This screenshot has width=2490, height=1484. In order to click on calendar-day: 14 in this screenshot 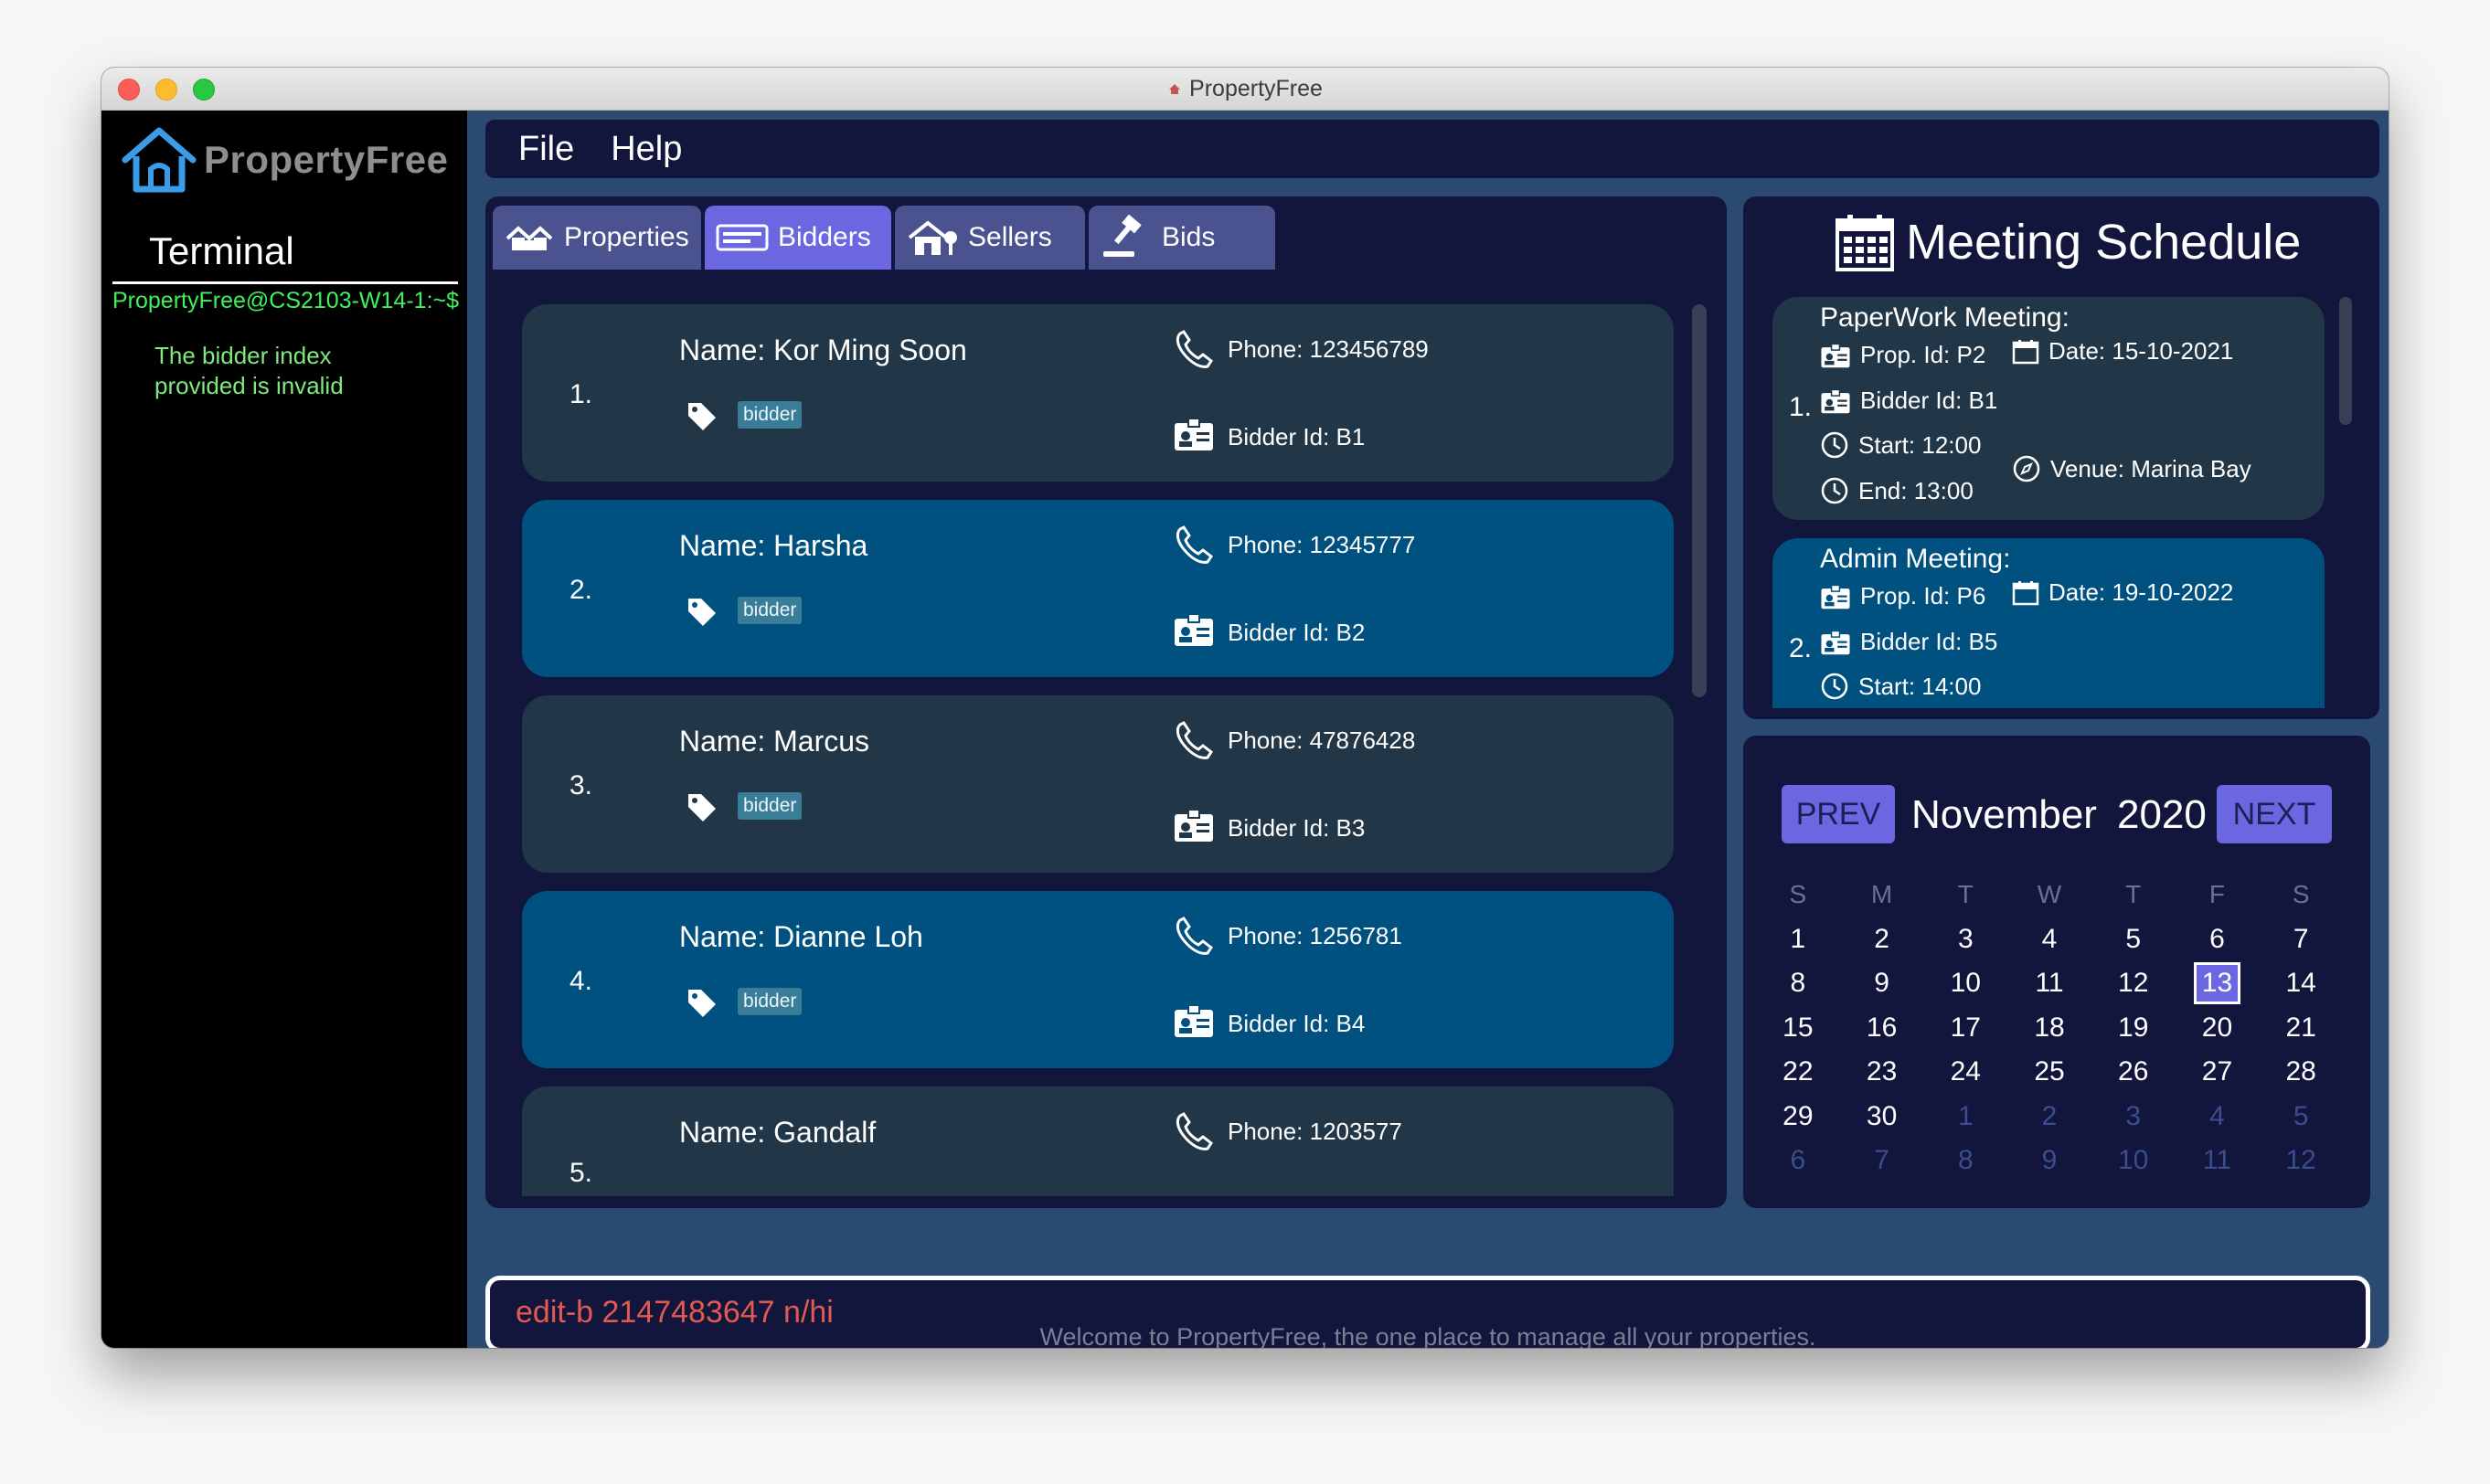, I will do `click(2301, 983)`.